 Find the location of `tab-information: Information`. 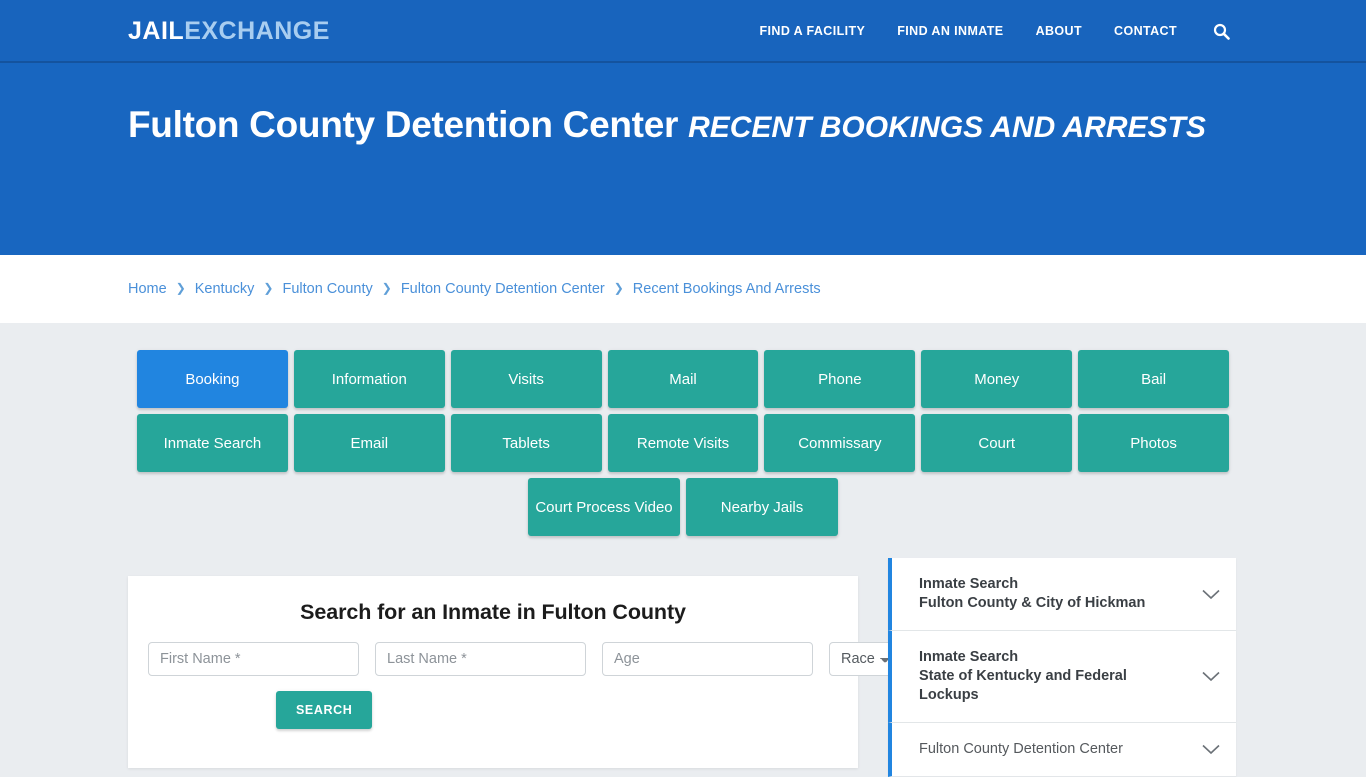

tab-information: Information is located at coordinates (369, 379).